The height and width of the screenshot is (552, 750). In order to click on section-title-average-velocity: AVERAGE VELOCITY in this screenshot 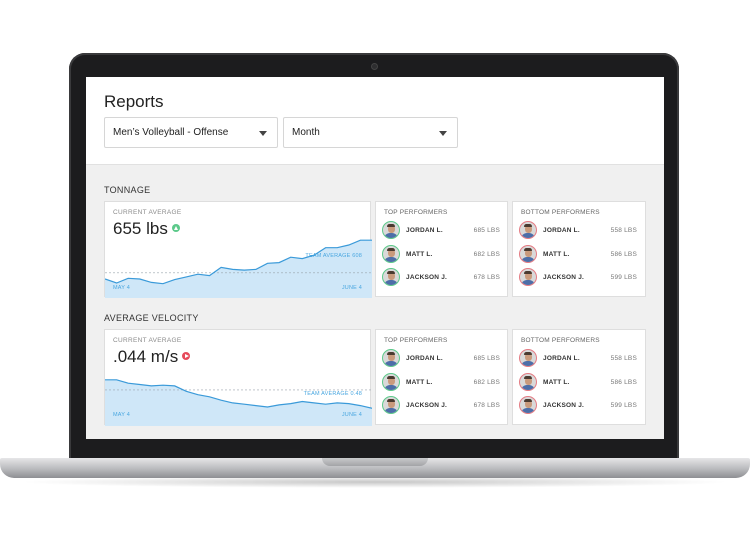, I will do `click(151, 318)`.